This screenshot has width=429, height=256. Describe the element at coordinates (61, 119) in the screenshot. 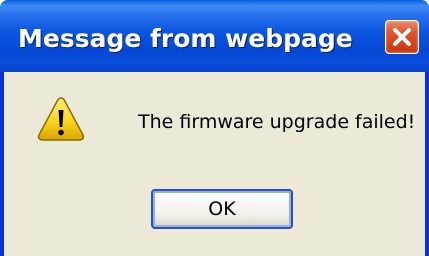

I see `warning-icon` at that location.